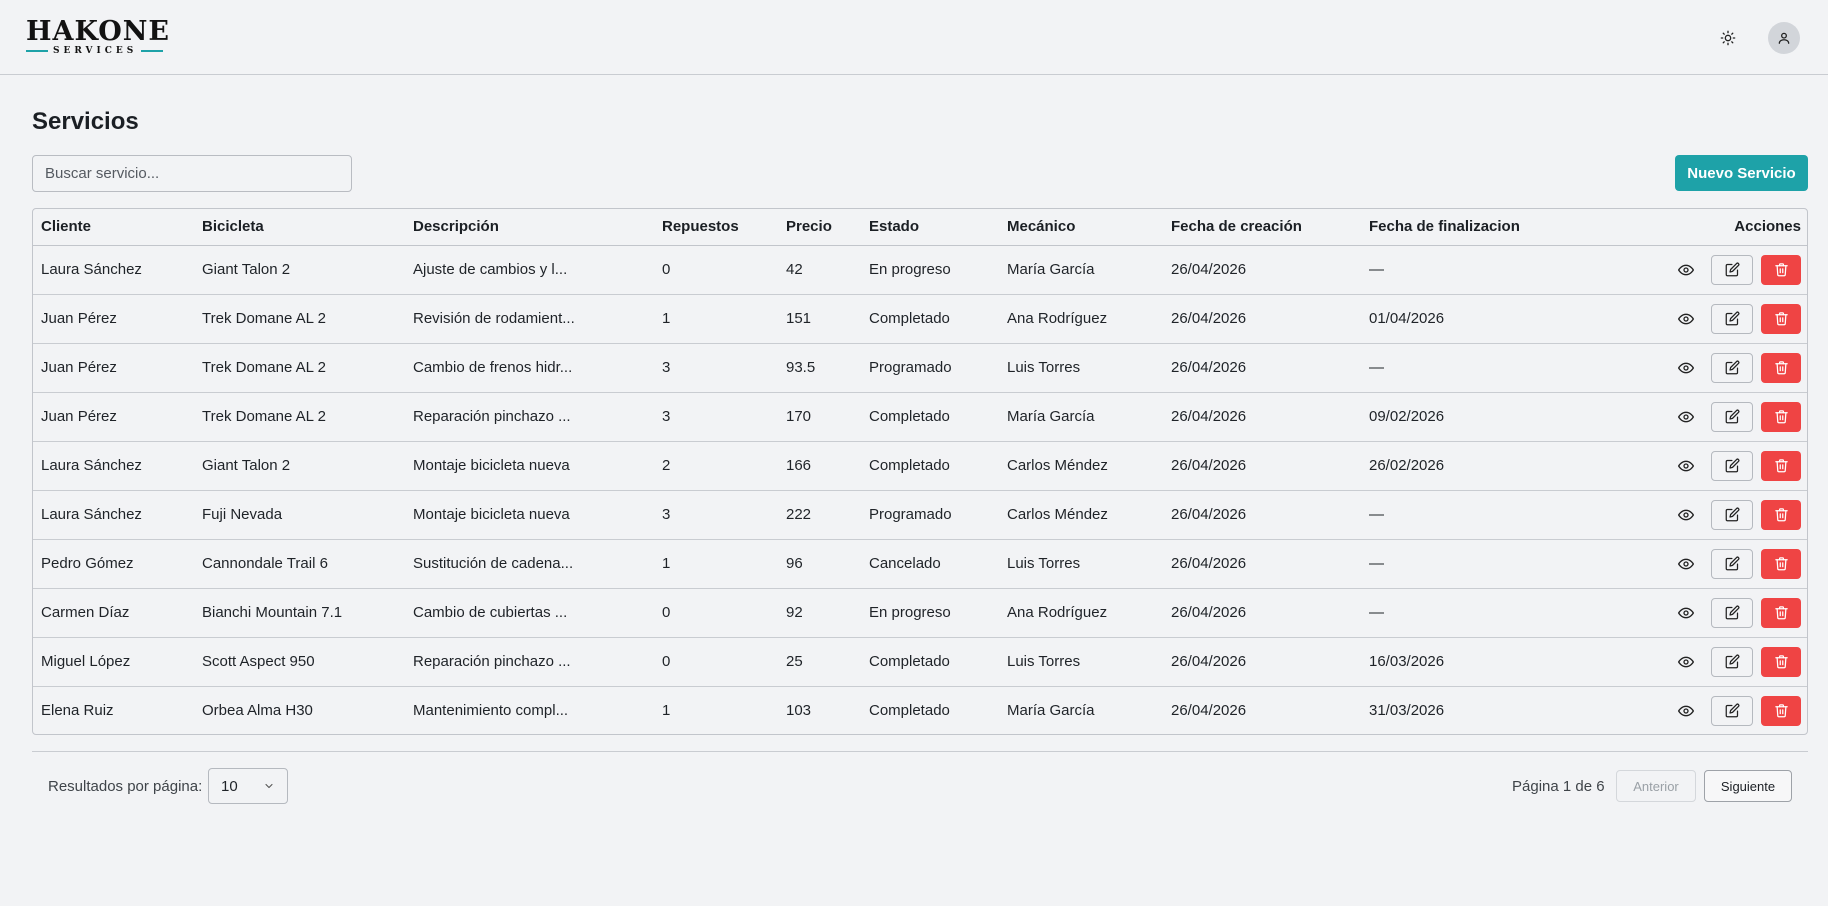  What do you see at coordinates (229, 786) in the screenshot?
I see `rows-per-page-value: 10` at bounding box center [229, 786].